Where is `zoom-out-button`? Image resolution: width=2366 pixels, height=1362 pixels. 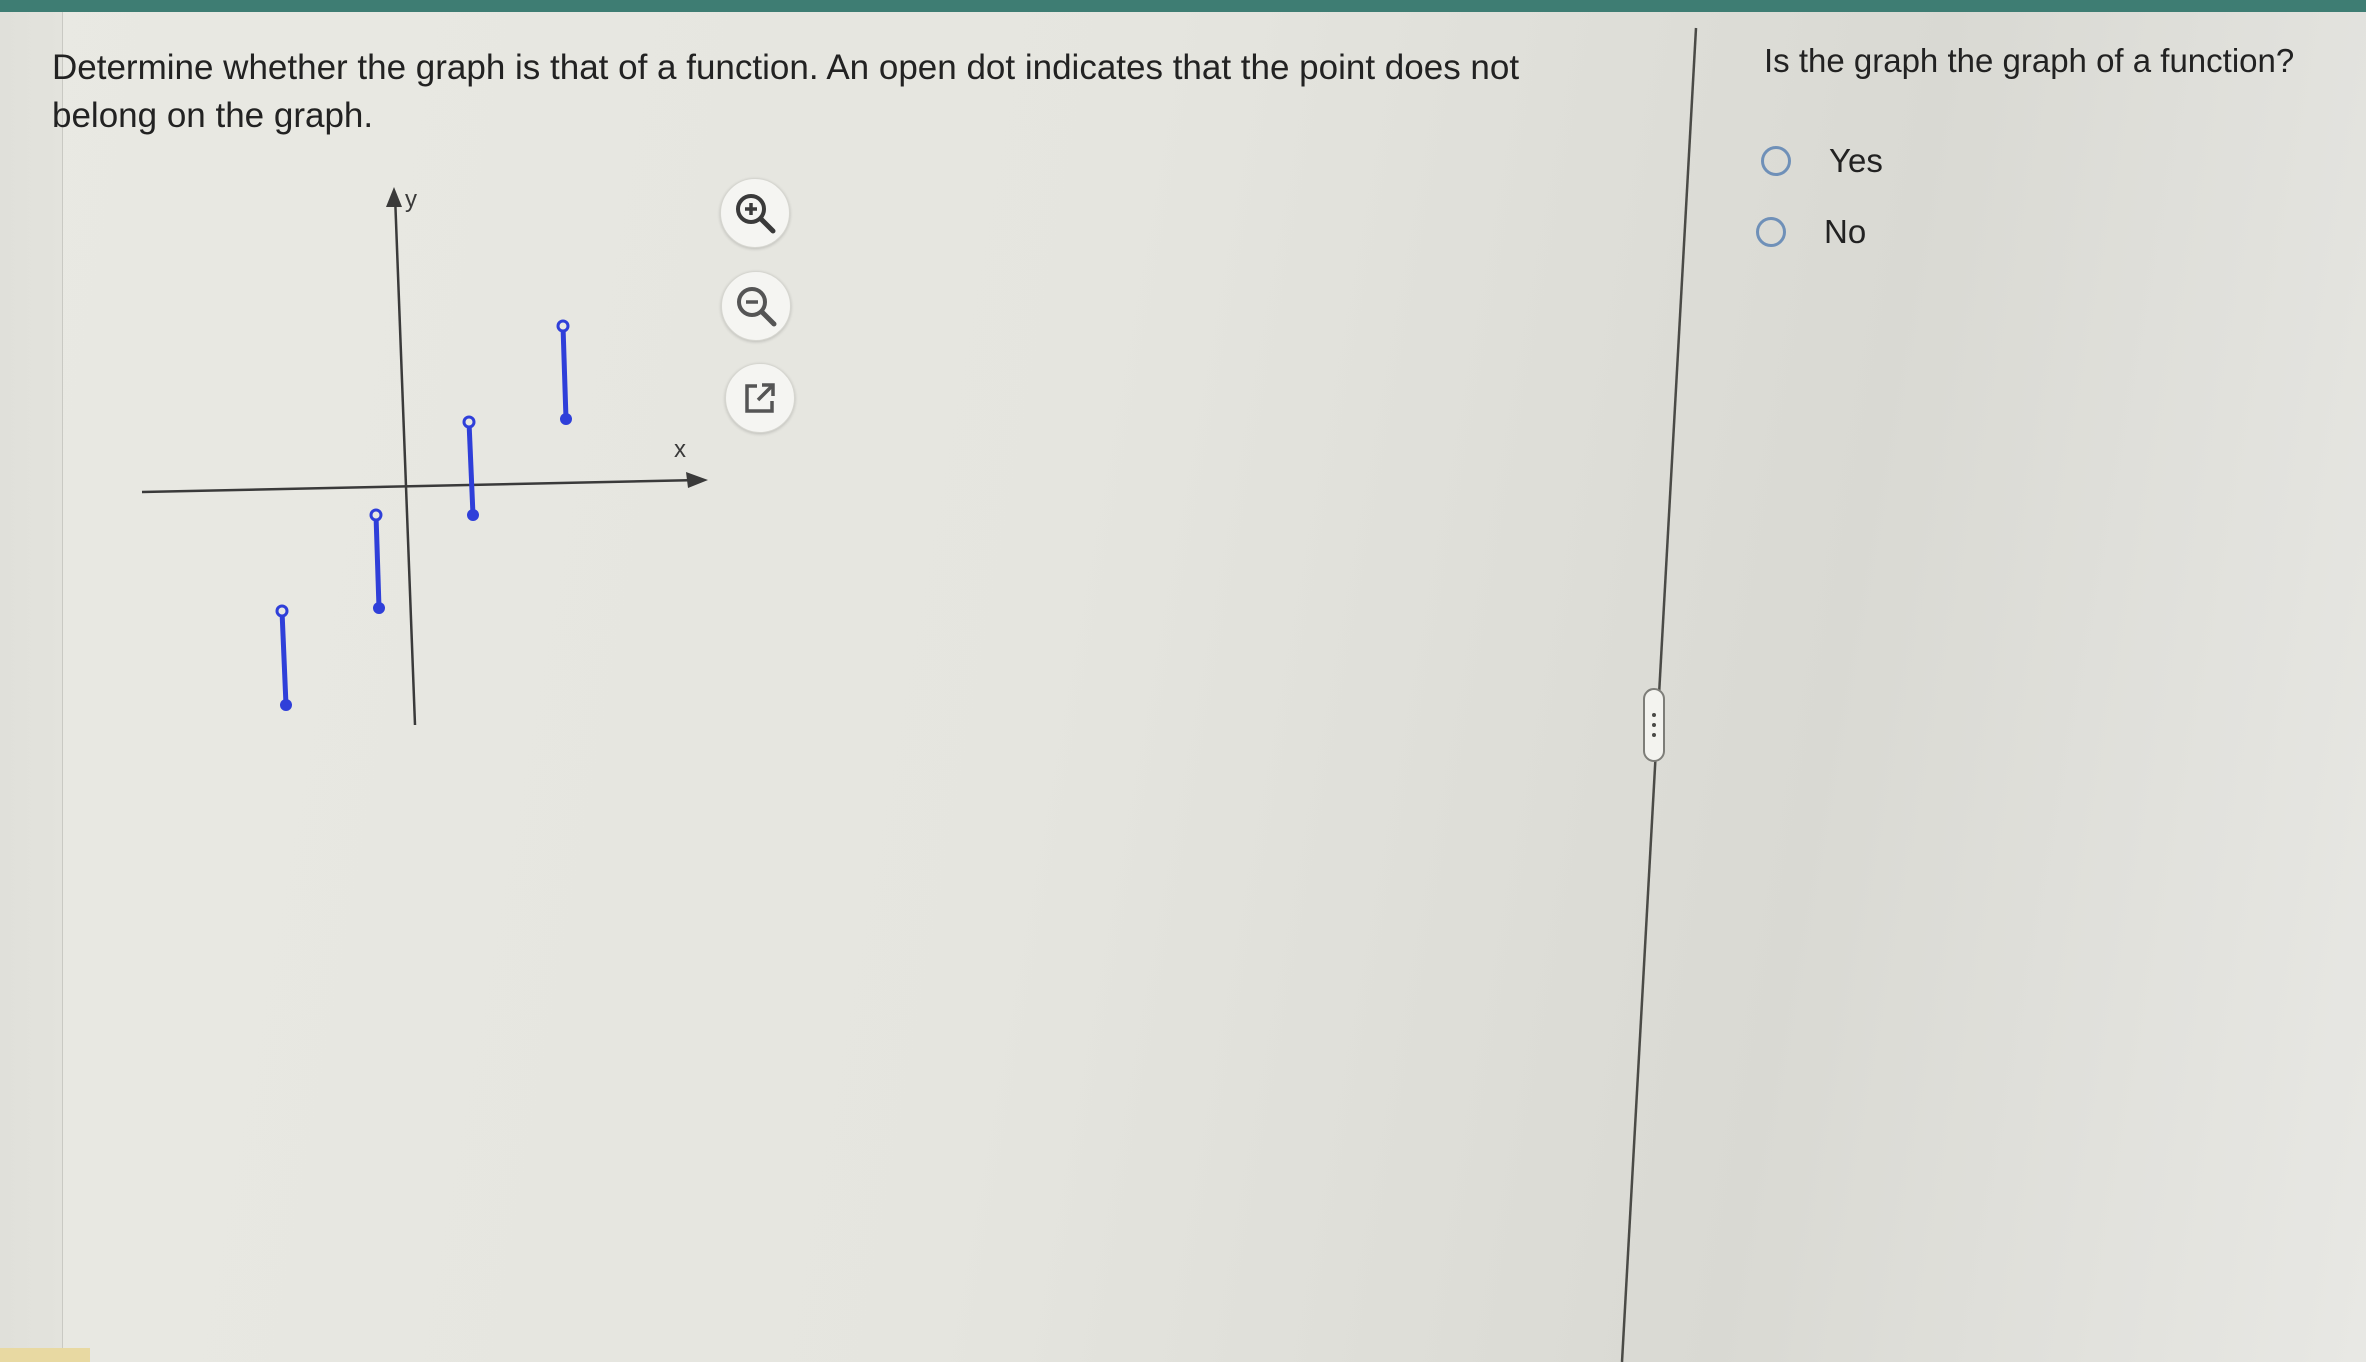 zoom-out-button is located at coordinates (756, 306).